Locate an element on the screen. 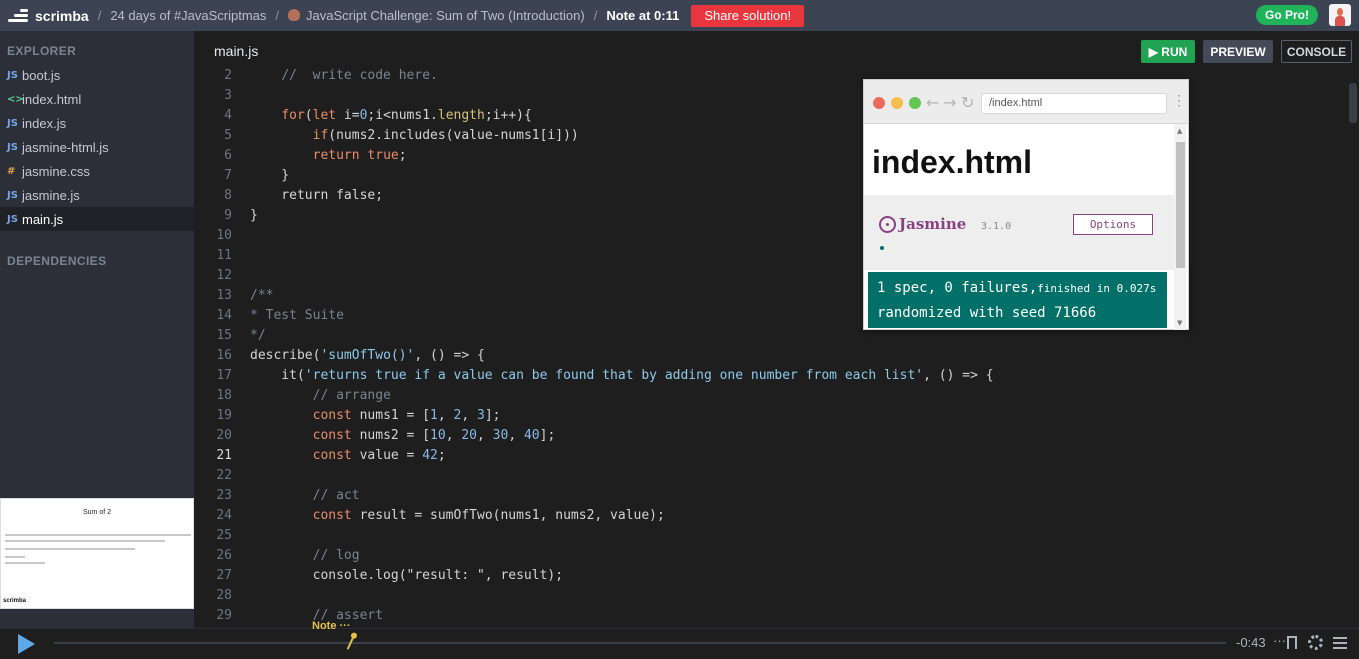 Image resolution: width=1359 pixels, height=659 pixels. line-number: 19 is located at coordinates (224, 415).